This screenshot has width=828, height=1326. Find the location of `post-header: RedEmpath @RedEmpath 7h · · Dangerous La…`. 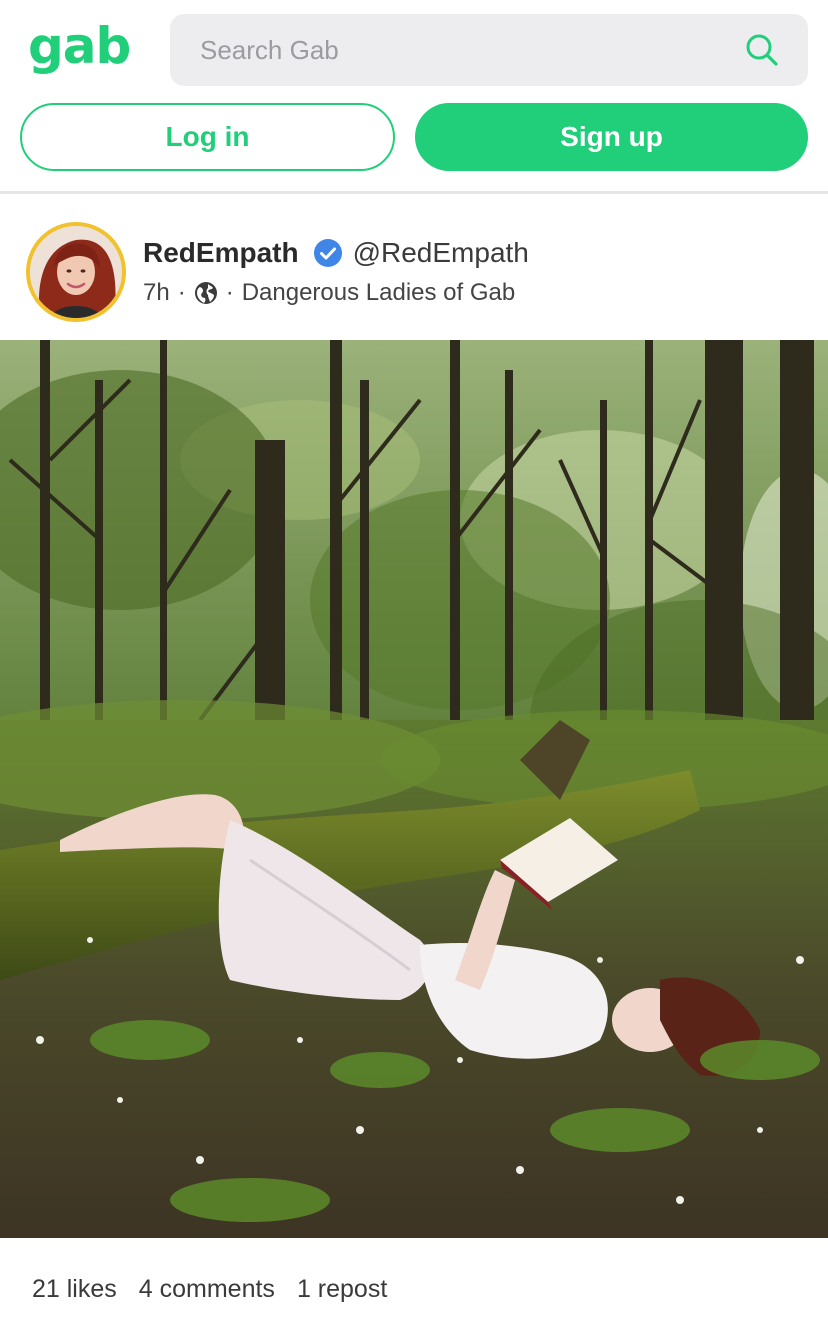

post-header: RedEmpath @RedEmpath 7h · · Dangerous La… is located at coordinates (414, 268).